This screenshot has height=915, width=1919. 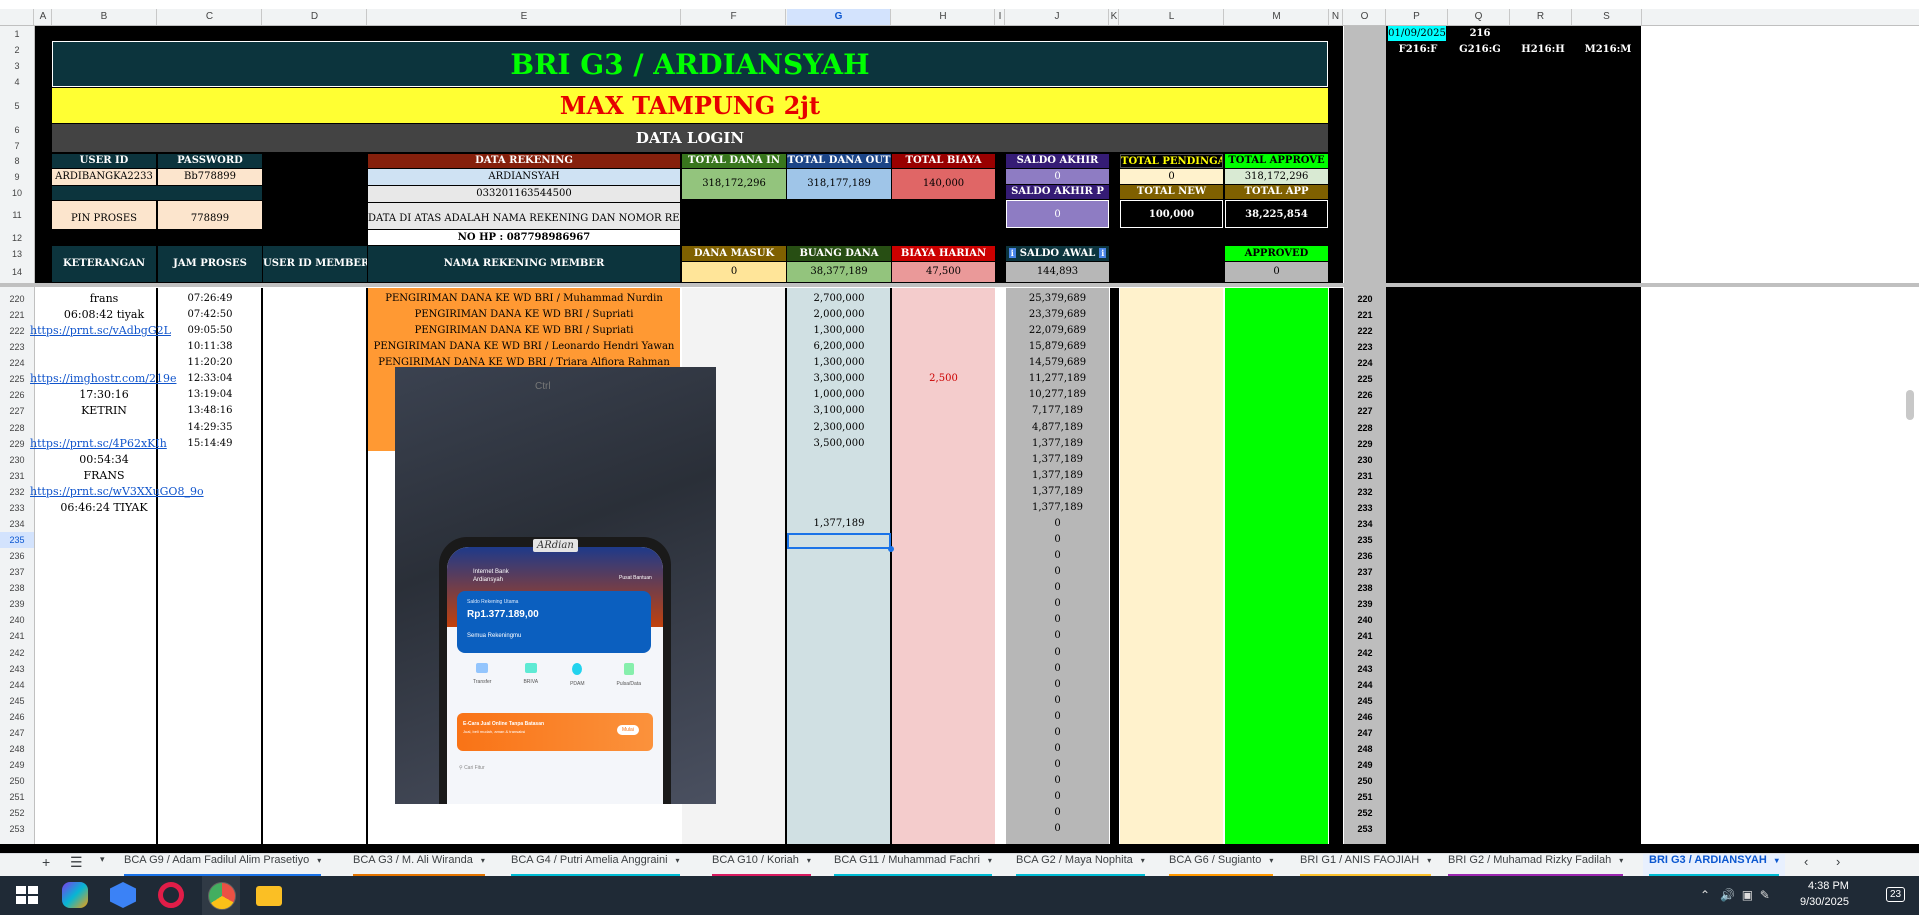 I want to click on row-number: 225, so click(x=17, y=379).